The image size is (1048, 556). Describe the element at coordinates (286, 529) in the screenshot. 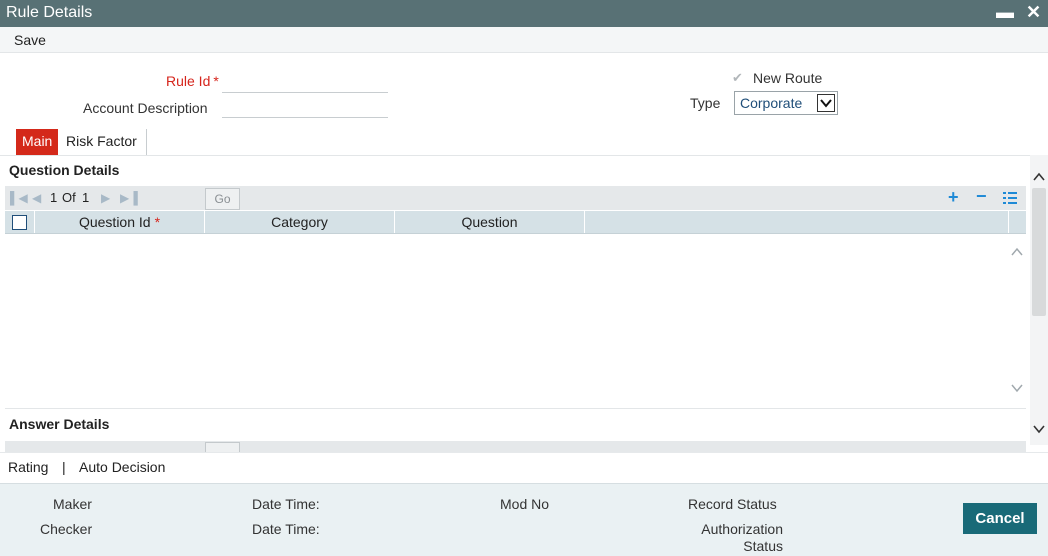

I see `checker-date-time-label: Date Time:` at that location.